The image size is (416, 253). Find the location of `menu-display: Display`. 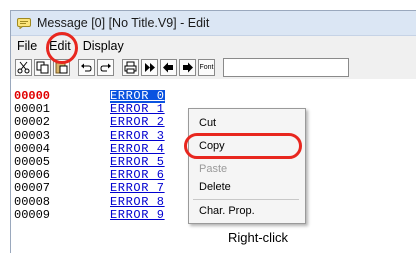

menu-display: Display is located at coordinates (103, 46).